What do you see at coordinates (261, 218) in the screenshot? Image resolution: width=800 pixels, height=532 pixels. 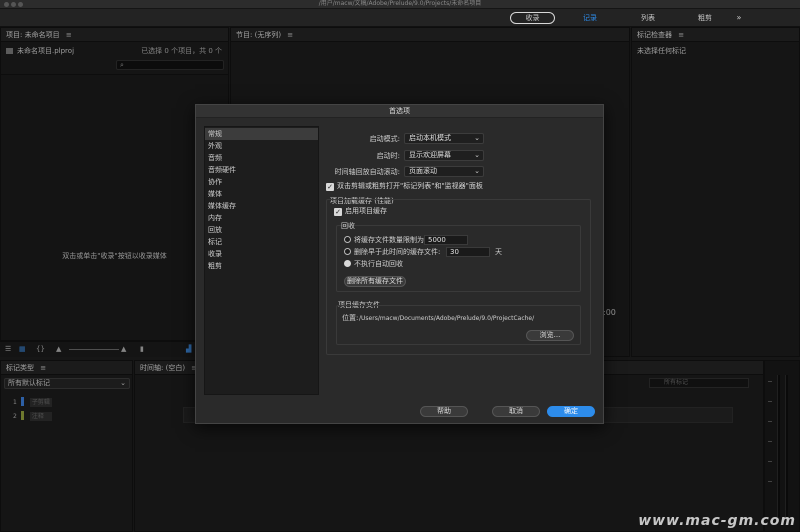 I see `category-memory: 内存` at bounding box center [261, 218].